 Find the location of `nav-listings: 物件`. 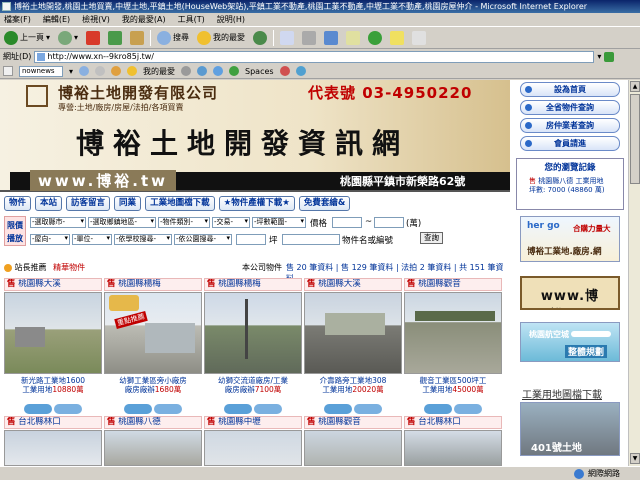

nav-listings: 物件 is located at coordinates (18, 203).